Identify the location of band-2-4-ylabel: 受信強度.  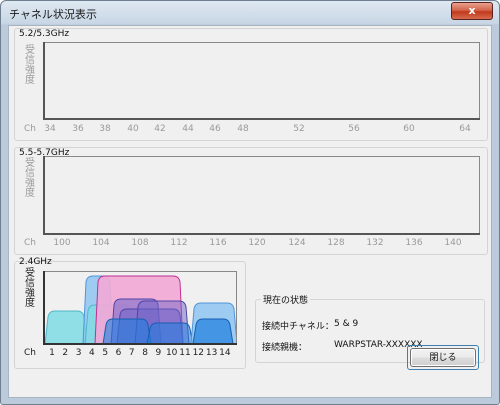
(30, 288).